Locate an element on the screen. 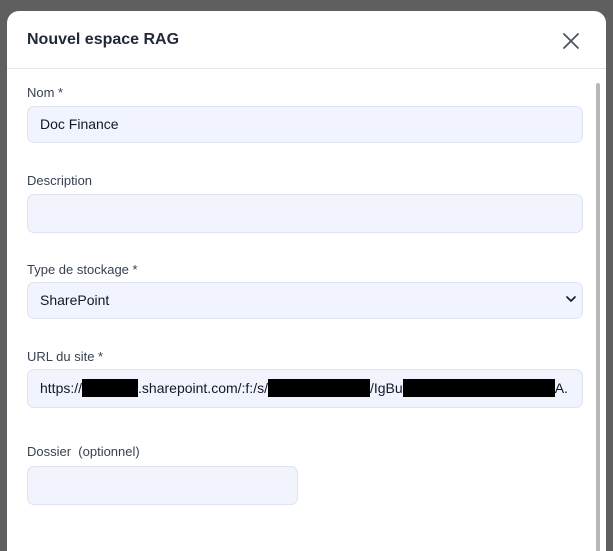  close-icon is located at coordinates (571, 41).